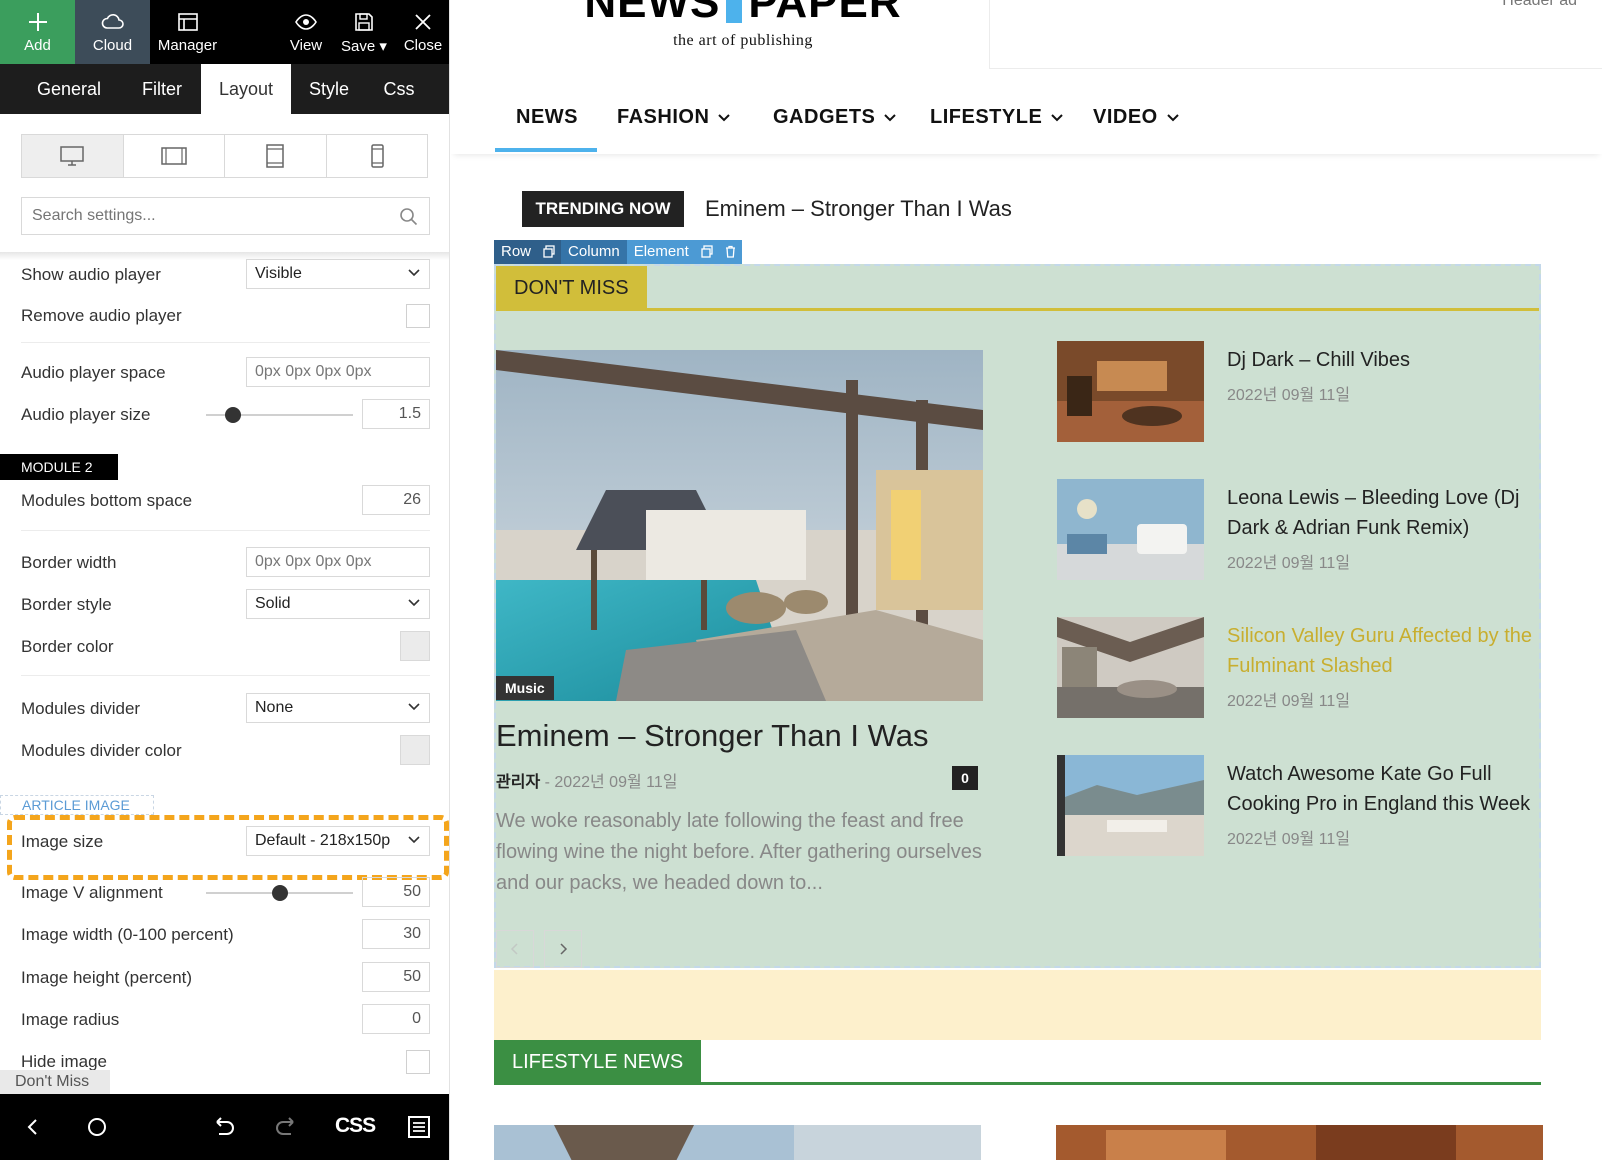 The height and width of the screenshot is (1160, 1602). I want to click on home-button, so click(97, 1127).